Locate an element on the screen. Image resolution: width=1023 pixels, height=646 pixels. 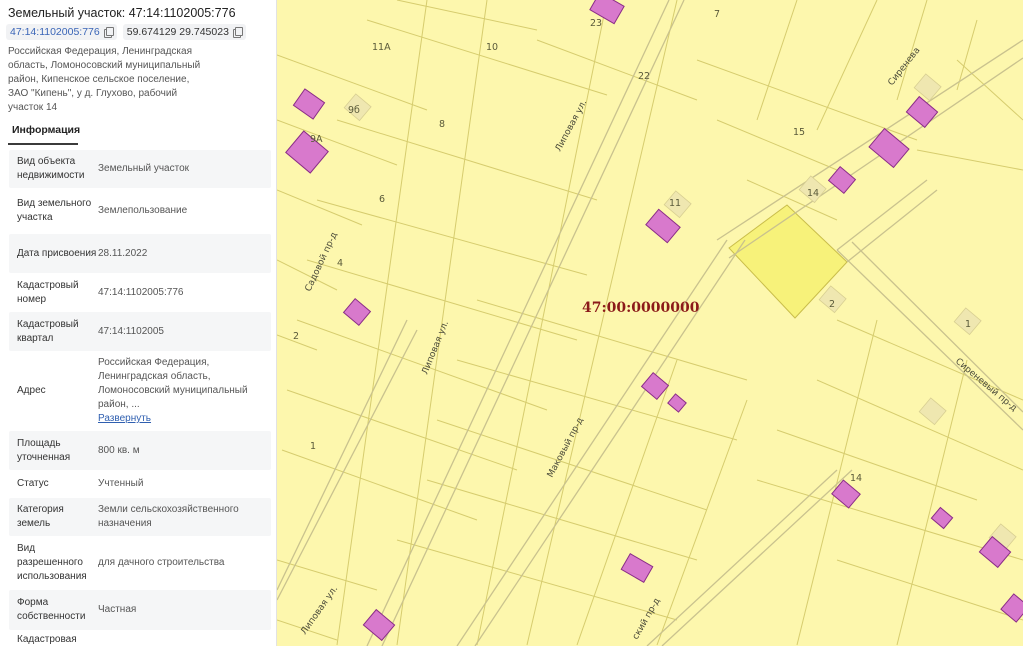
info-row-key: Кадастровая is located at coordinates (47, 639).